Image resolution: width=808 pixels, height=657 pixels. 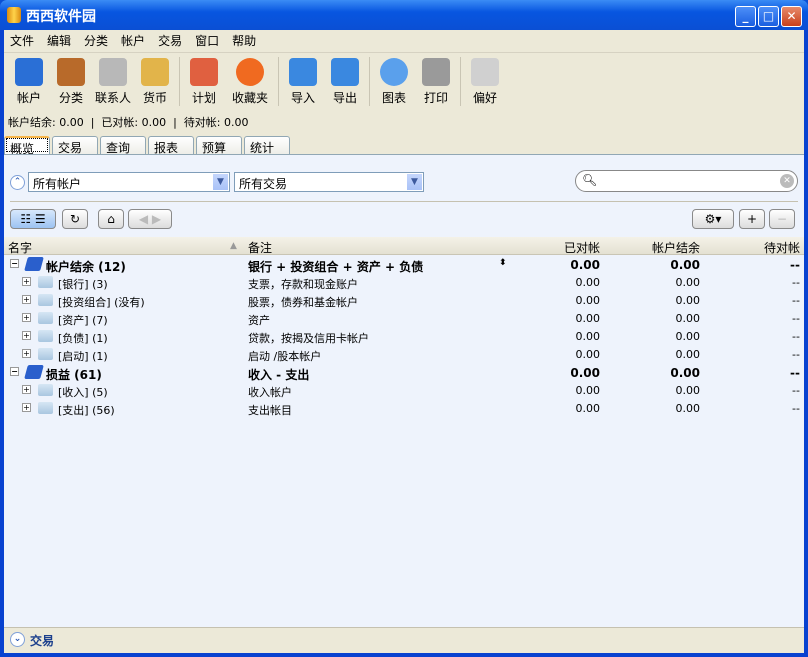 What do you see at coordinates (17, 182) in the screenshot?
I see `collapse-filters-icon: ⌃` at bounding box center [17, 182].